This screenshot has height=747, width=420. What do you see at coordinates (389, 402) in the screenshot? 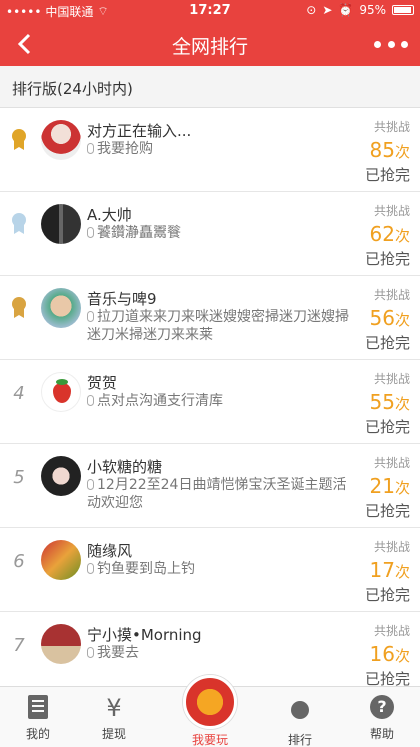
I see `challenge-count: 55次` at bounding box center [389, 402].